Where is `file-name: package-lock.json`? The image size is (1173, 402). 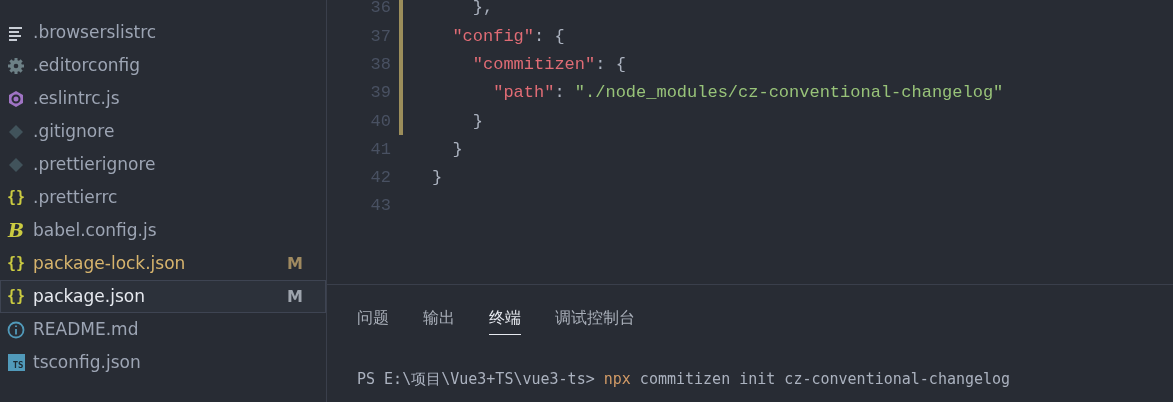 file-name: package-lock.json is located at coordinates (110, 263).